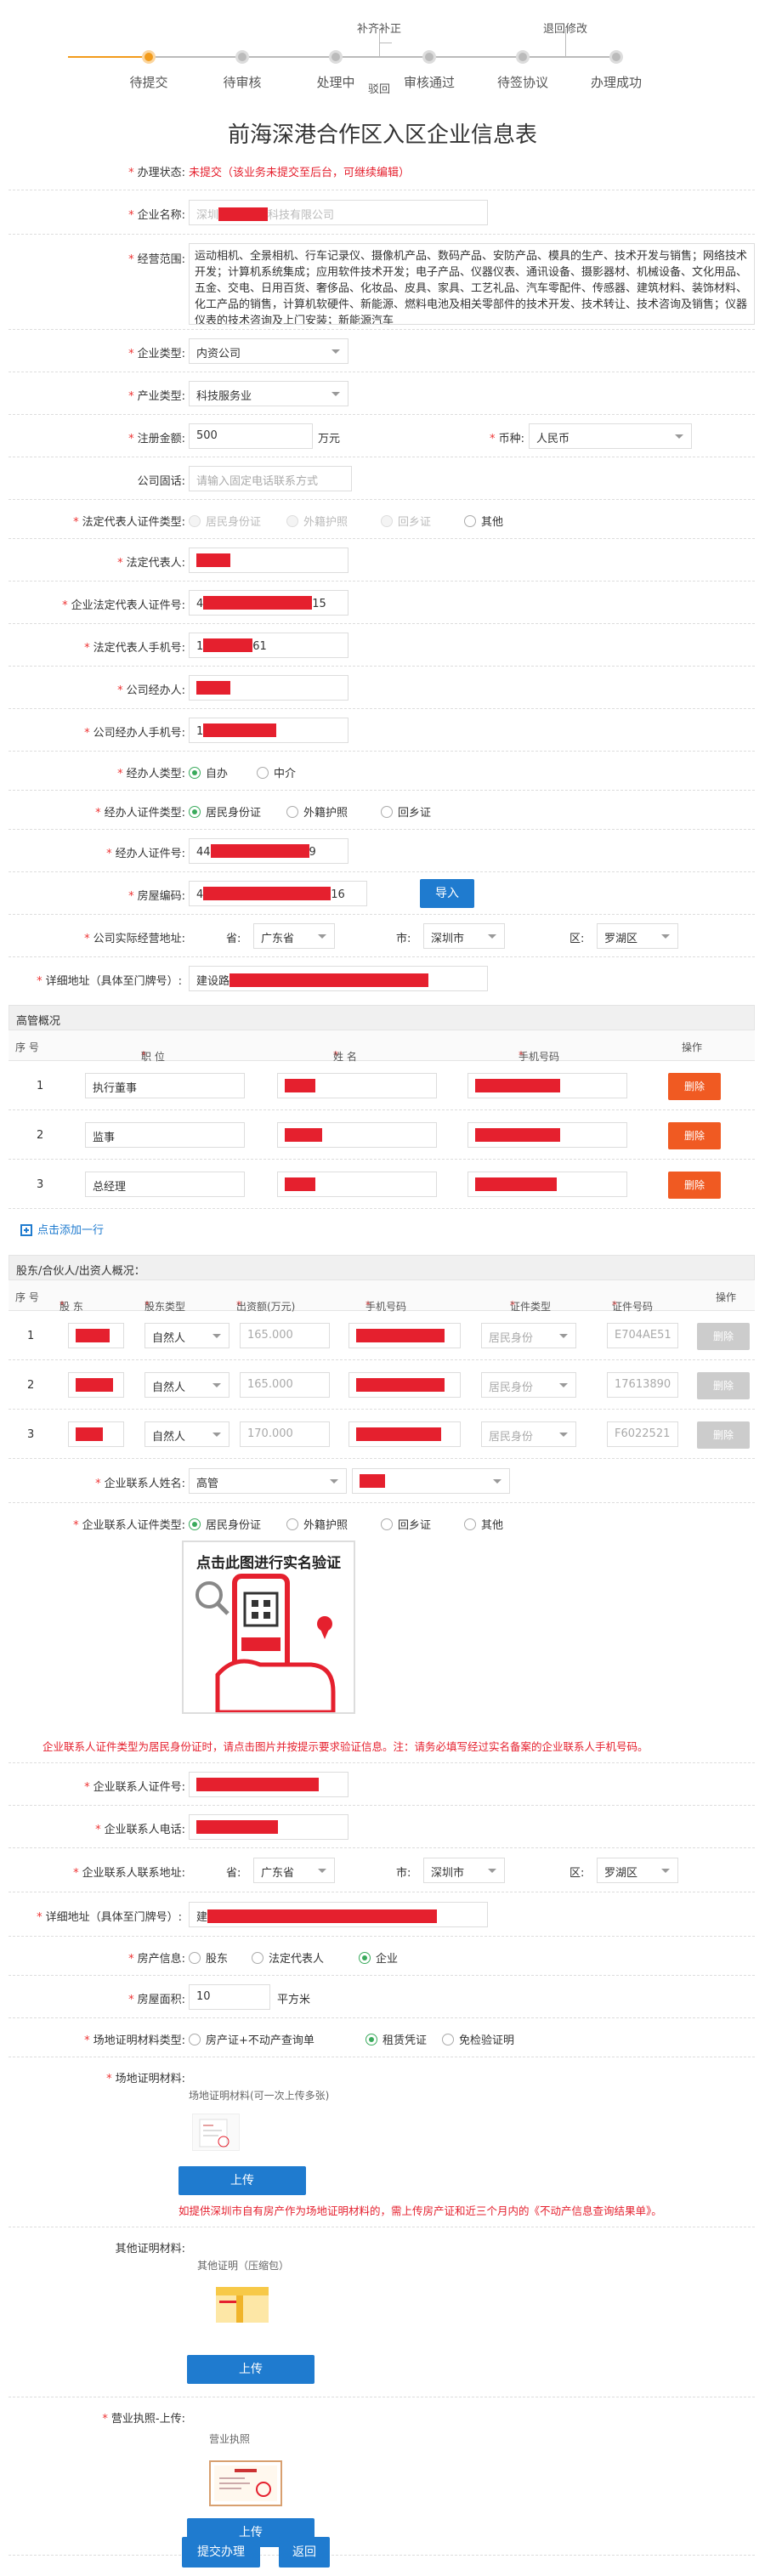  What do you see at coordinates (242, 2180) in the screenshot?
I see `site-proof-upload-button: 上传` at bounding box center [242, 2180].